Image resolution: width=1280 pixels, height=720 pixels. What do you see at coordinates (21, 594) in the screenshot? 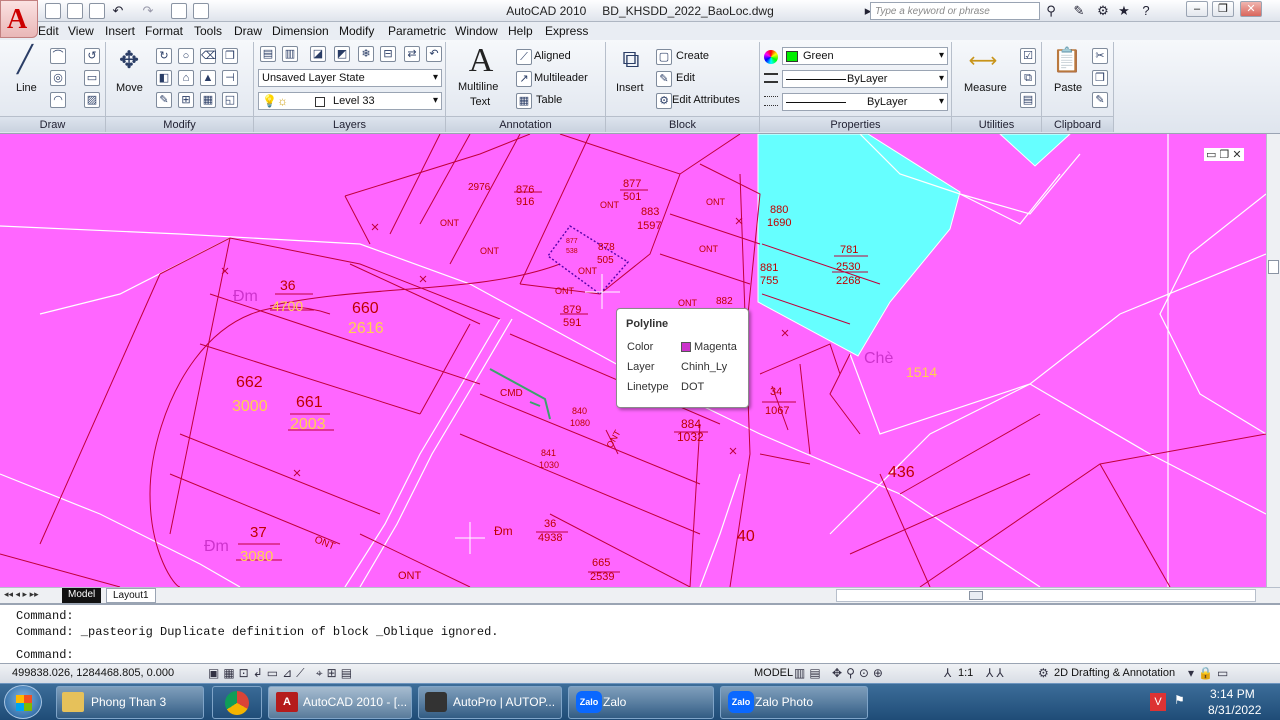
I see `tab-nav-arrows-icon: ◂◂ ◂ ▸ ▸▸` at bounding box center [21, 594].